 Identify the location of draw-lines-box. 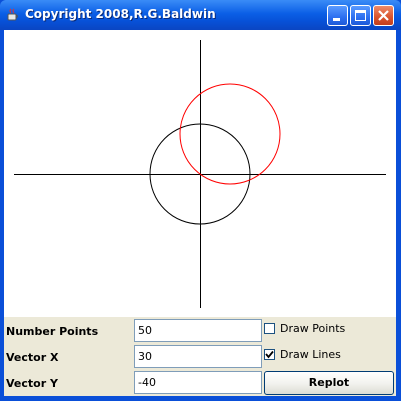
(269, 354).